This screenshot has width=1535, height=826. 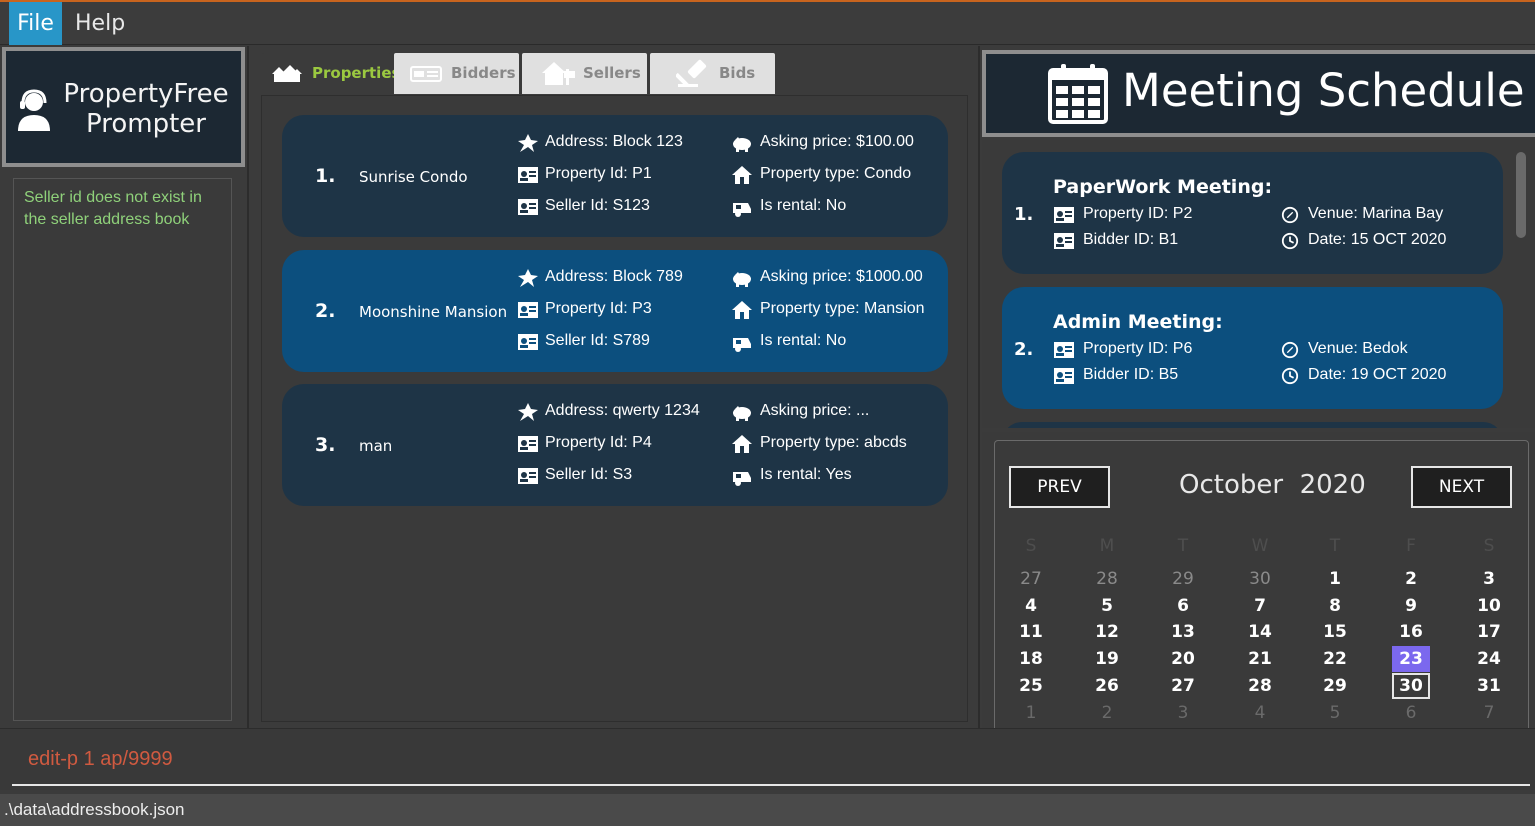 What do you see at coordinates (1031, 686) in the screenshot?
I see `calendar-day: 25` at bounding box center [1031, 686].